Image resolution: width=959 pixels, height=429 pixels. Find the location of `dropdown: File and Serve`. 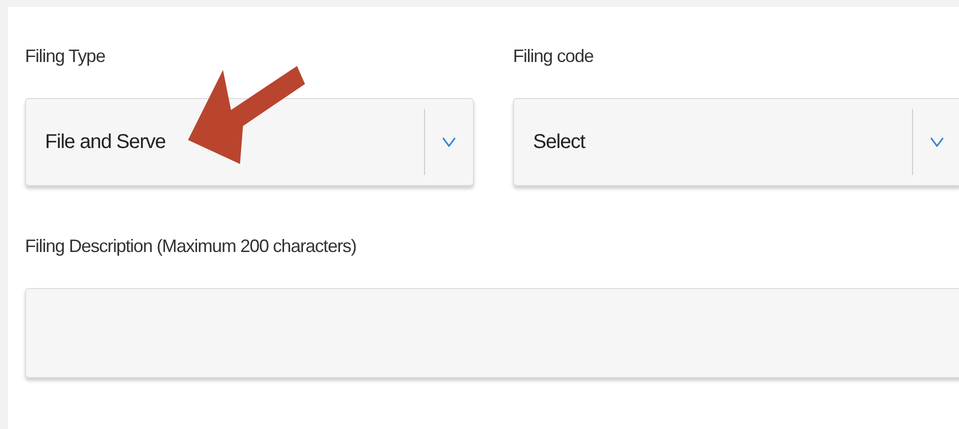

dropdown: File and Serve is located at coordinates (249, 142).